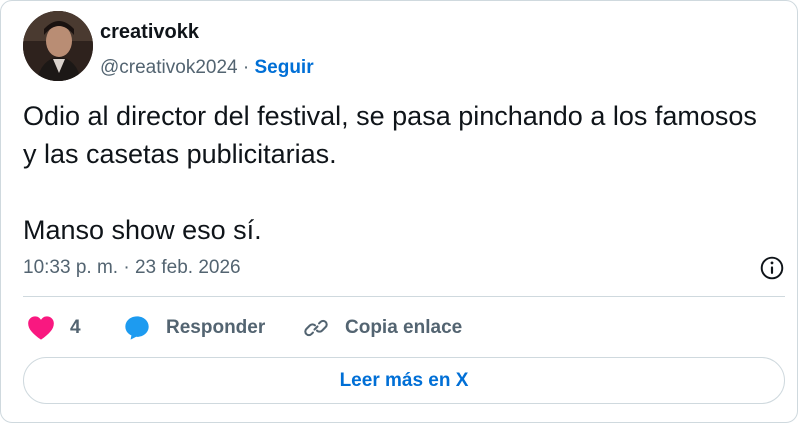 The height and width of the screenshot is (425, 800). I want to click on like-count: 4, so click(75, 327).